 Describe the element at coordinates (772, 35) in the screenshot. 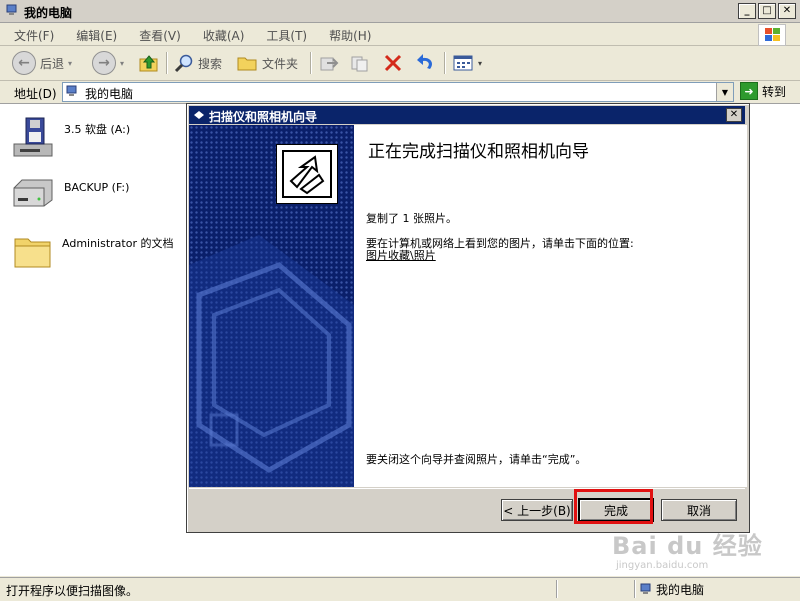

I see `windows-logo-icon` at that location.